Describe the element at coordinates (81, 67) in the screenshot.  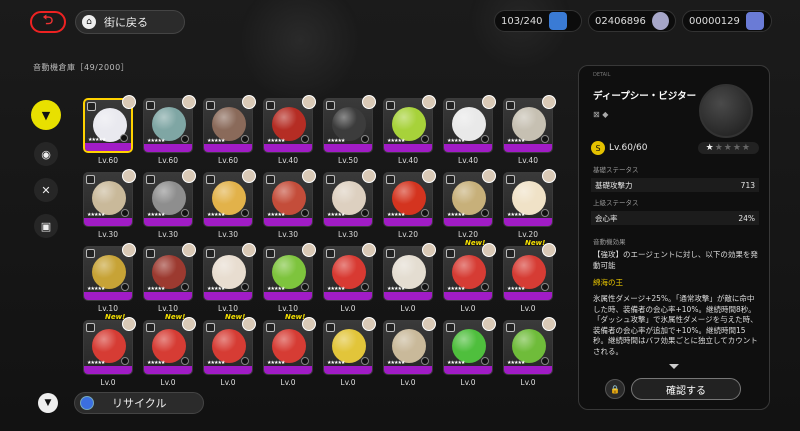
I see `storage-title: 音動機倉庫［49/2000］` at that location.